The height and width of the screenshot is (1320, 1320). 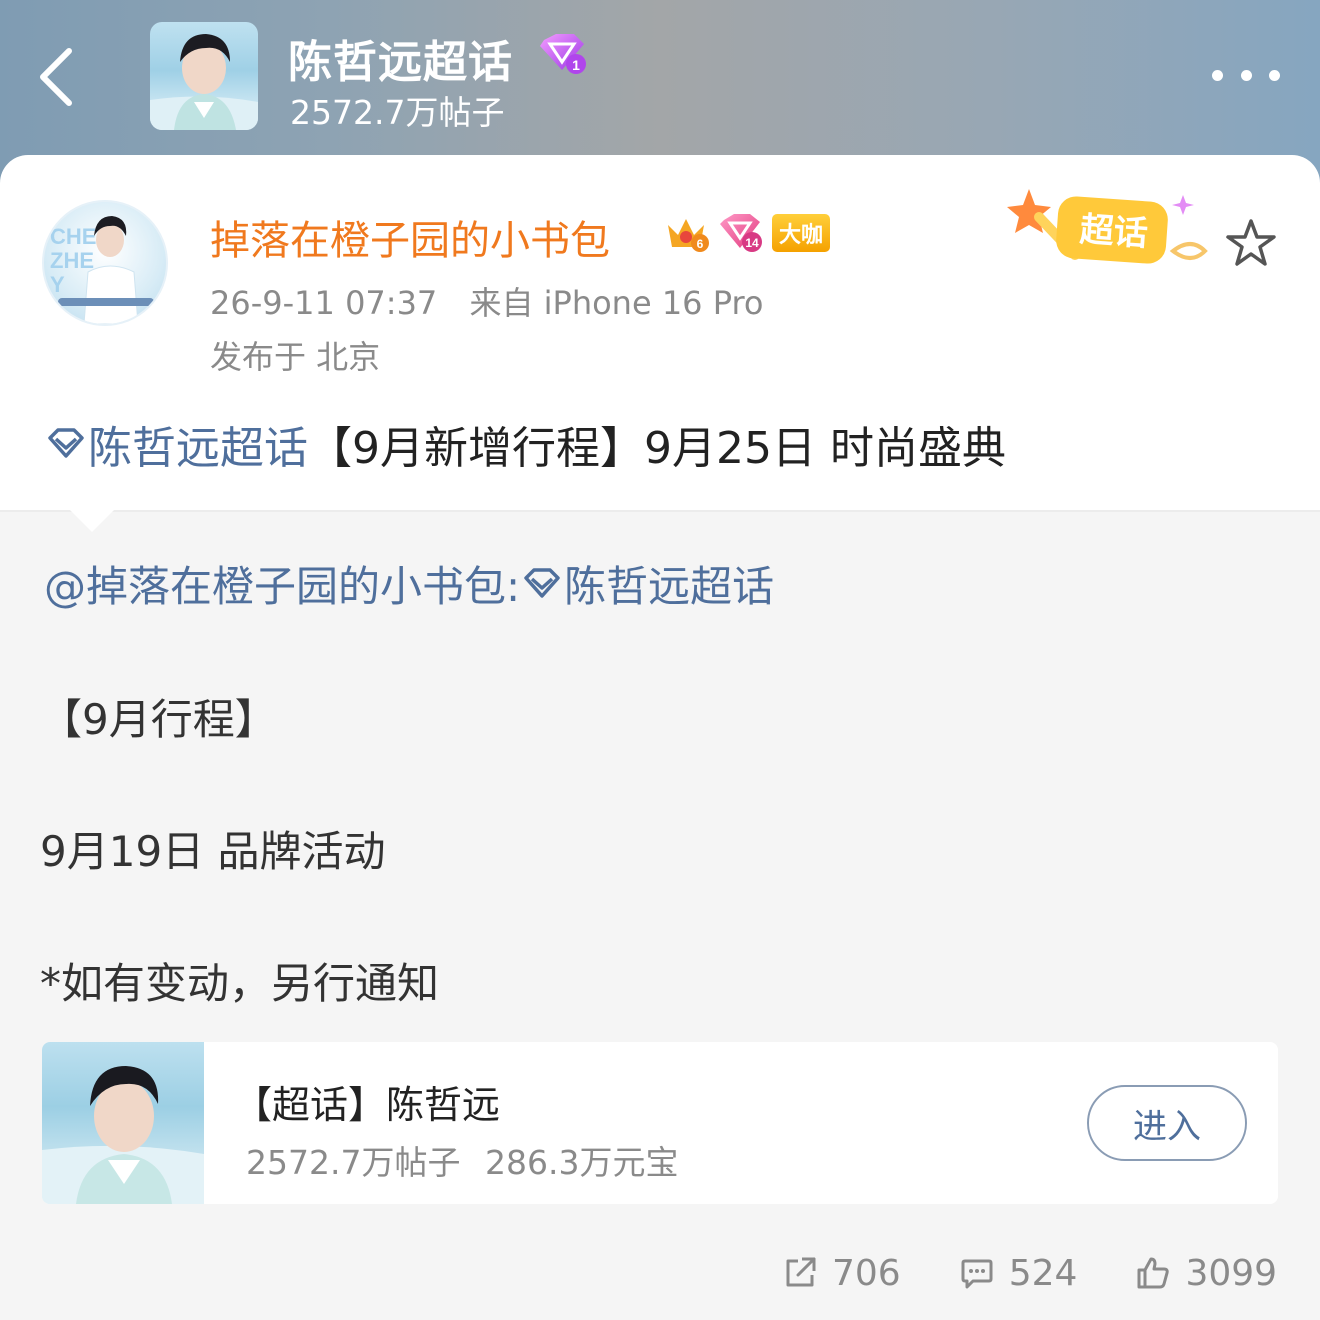 I want to click on comment-count: 524, so click(x=1043, y=1273).